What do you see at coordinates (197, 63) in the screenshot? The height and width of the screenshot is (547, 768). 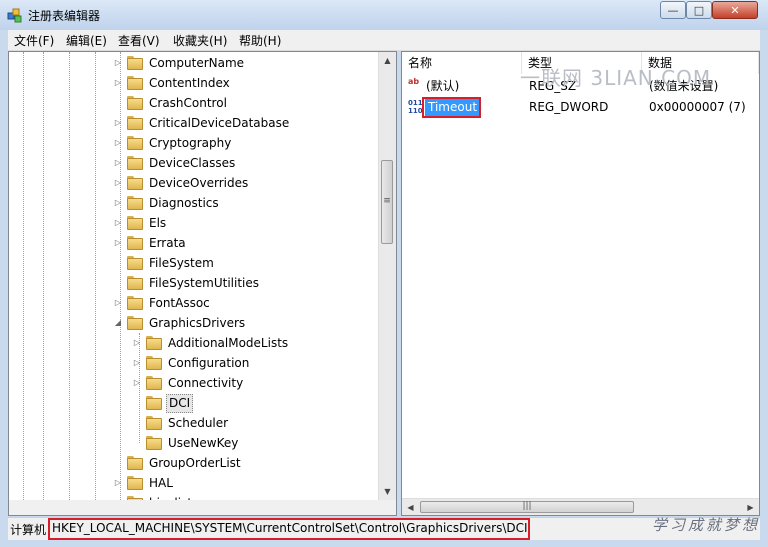 I see `tree-item-label: ComputerName` at bounding box center [197, 63].